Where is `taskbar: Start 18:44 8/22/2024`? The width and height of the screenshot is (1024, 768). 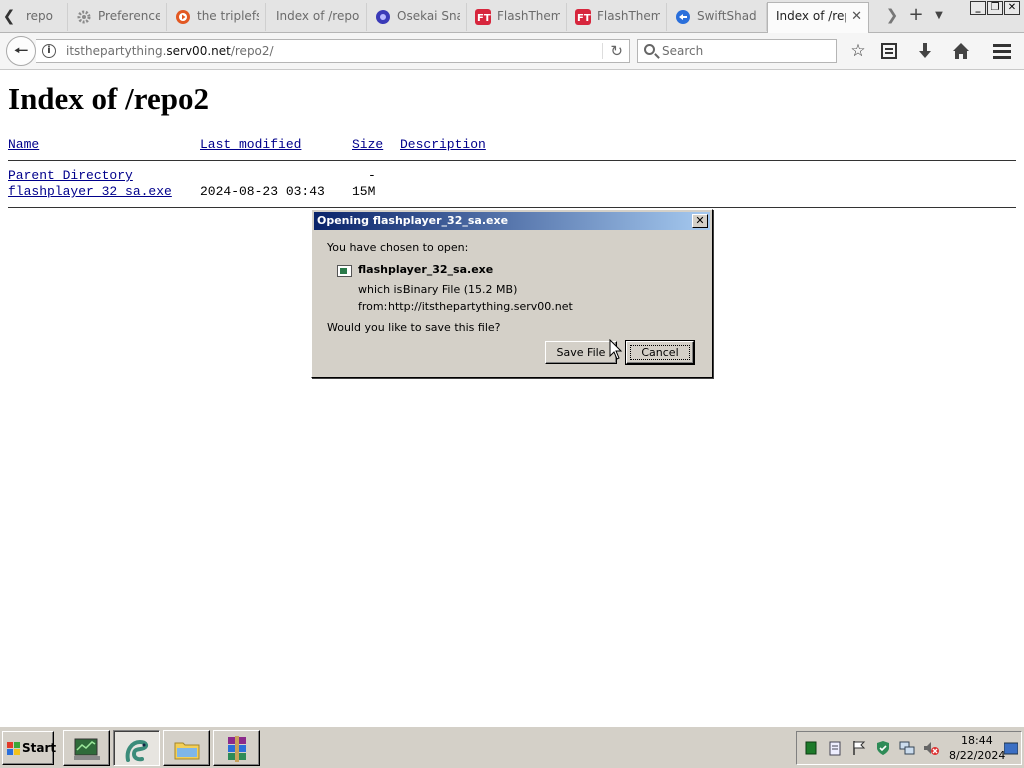
taskbar: Start 18:44 8/22/2024 is located at coordinates (512, 747).